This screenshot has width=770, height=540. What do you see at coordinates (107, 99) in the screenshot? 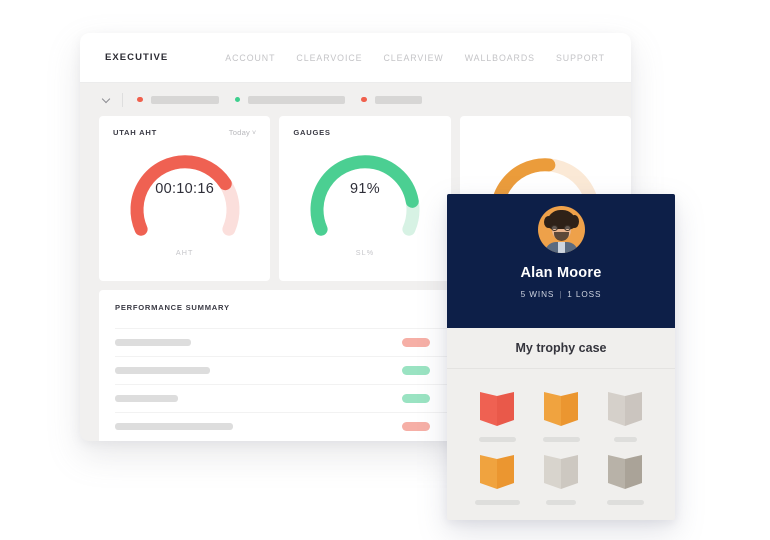
I see `chevron-down-icon` at bounding box center [107, 99].